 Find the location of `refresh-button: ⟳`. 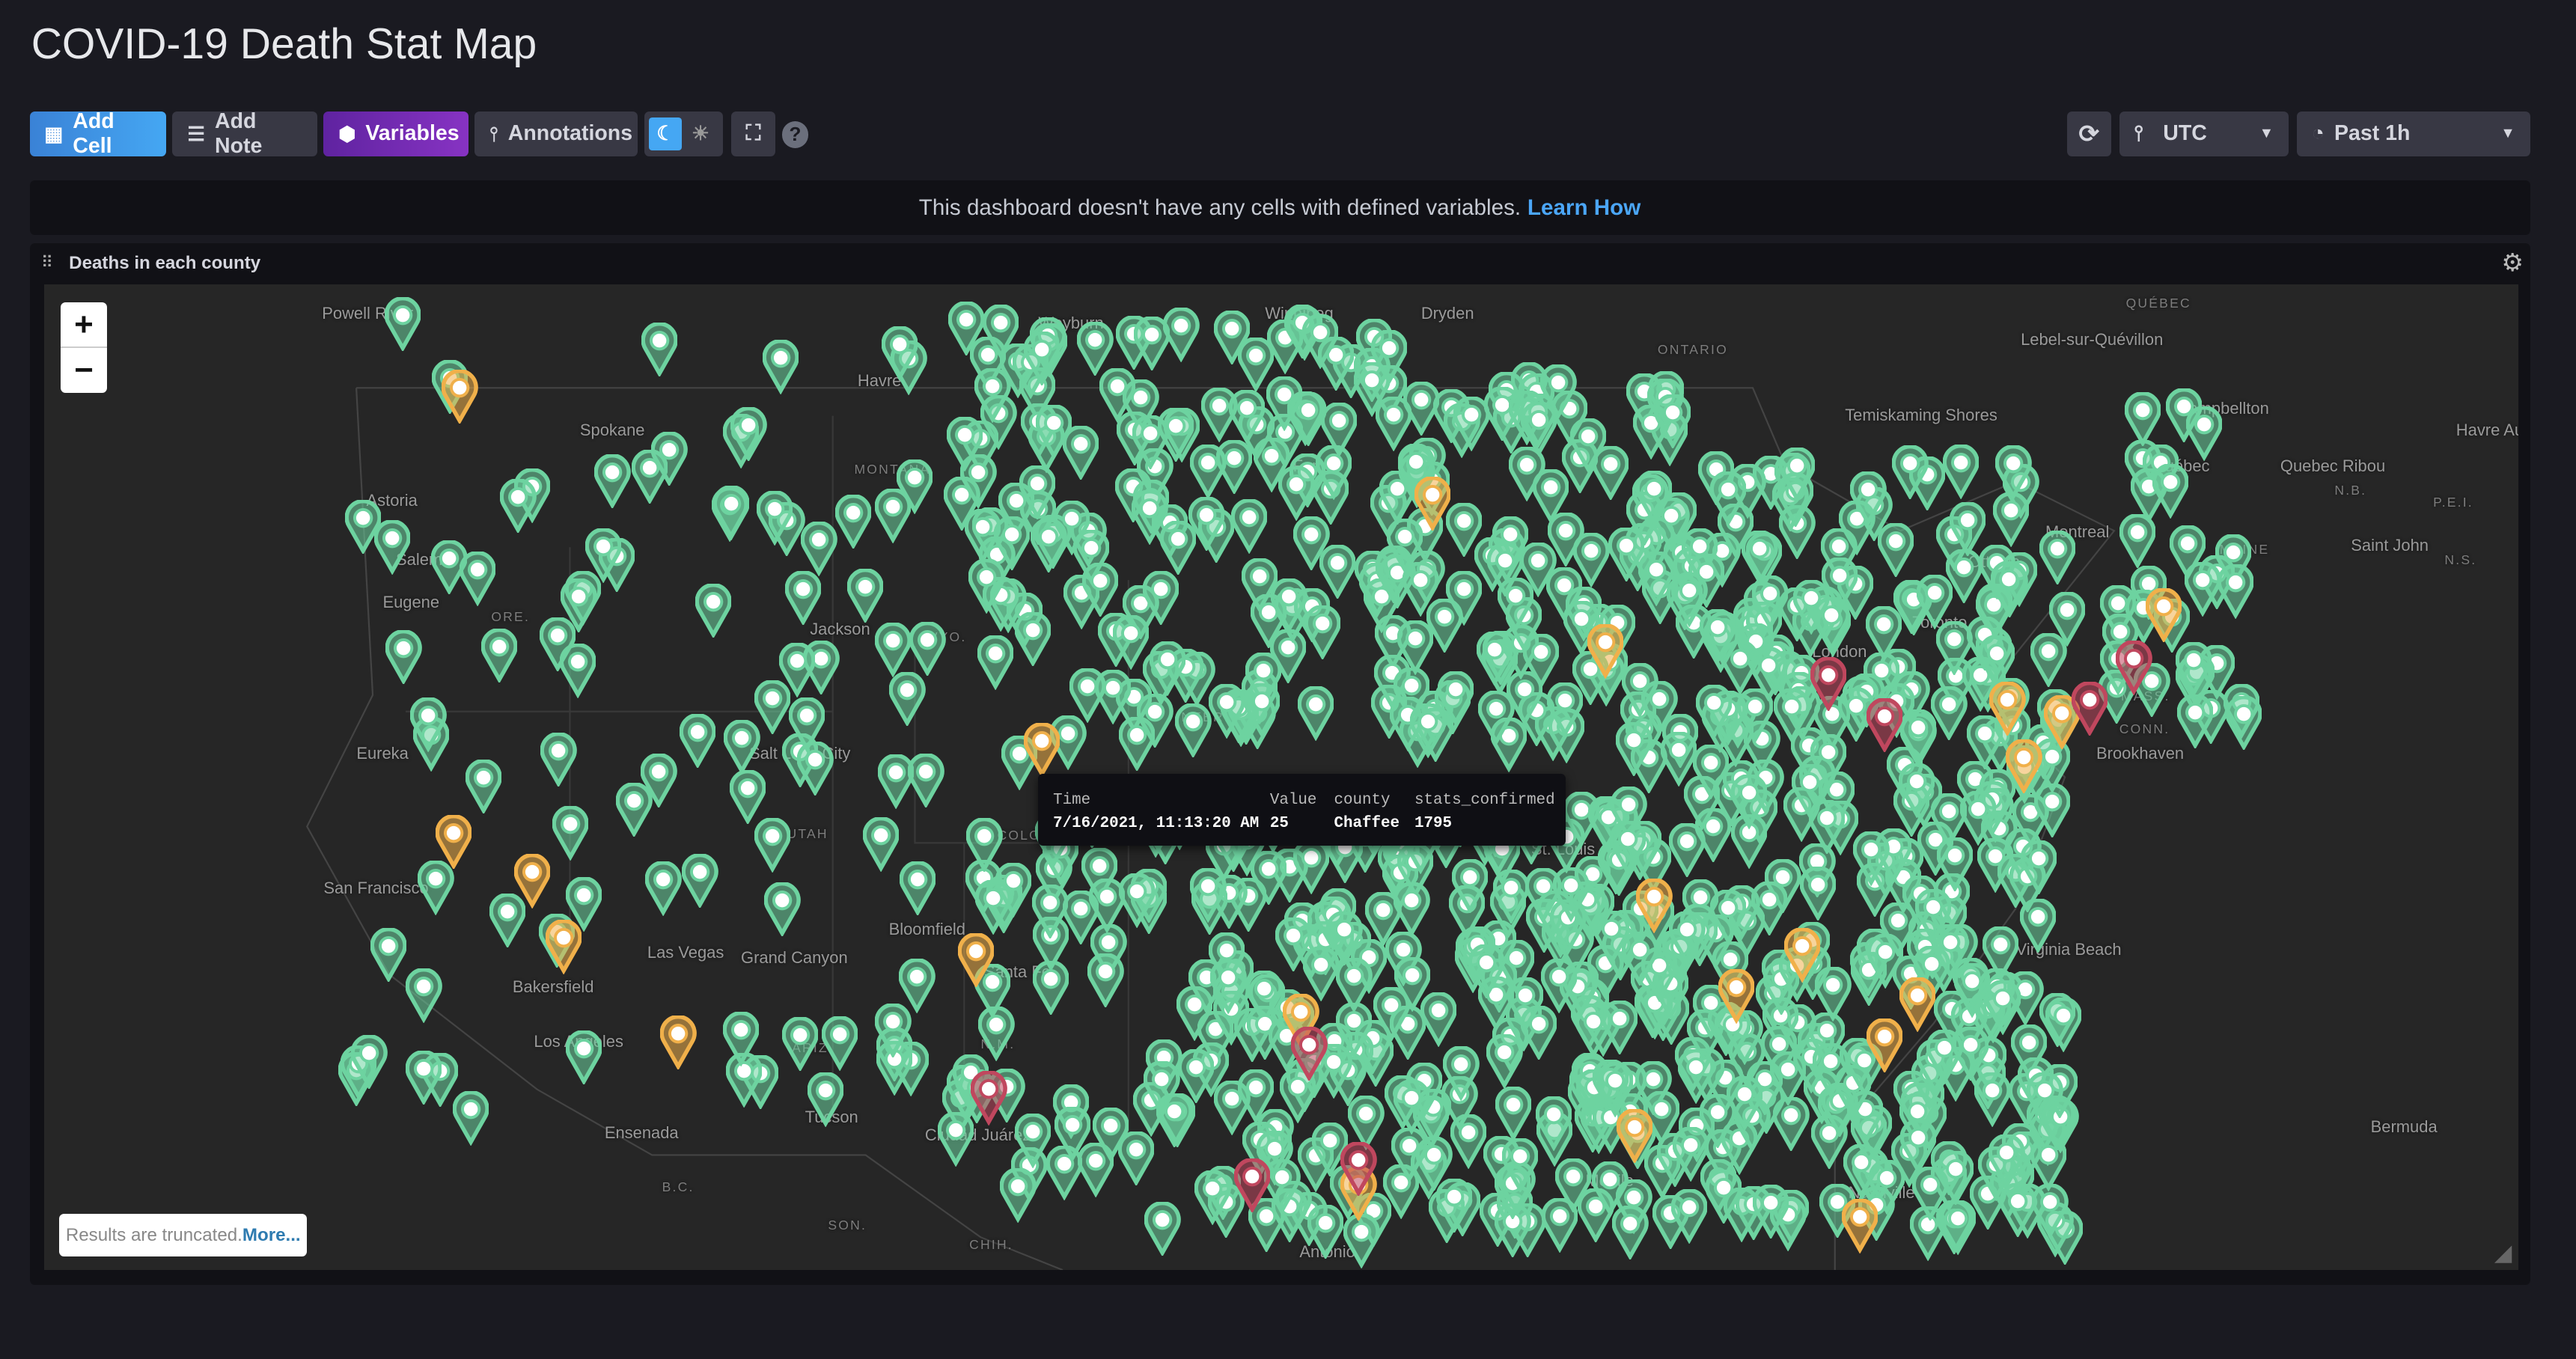

refresh-button: ⟳ is located at coordinates (2088, 134).